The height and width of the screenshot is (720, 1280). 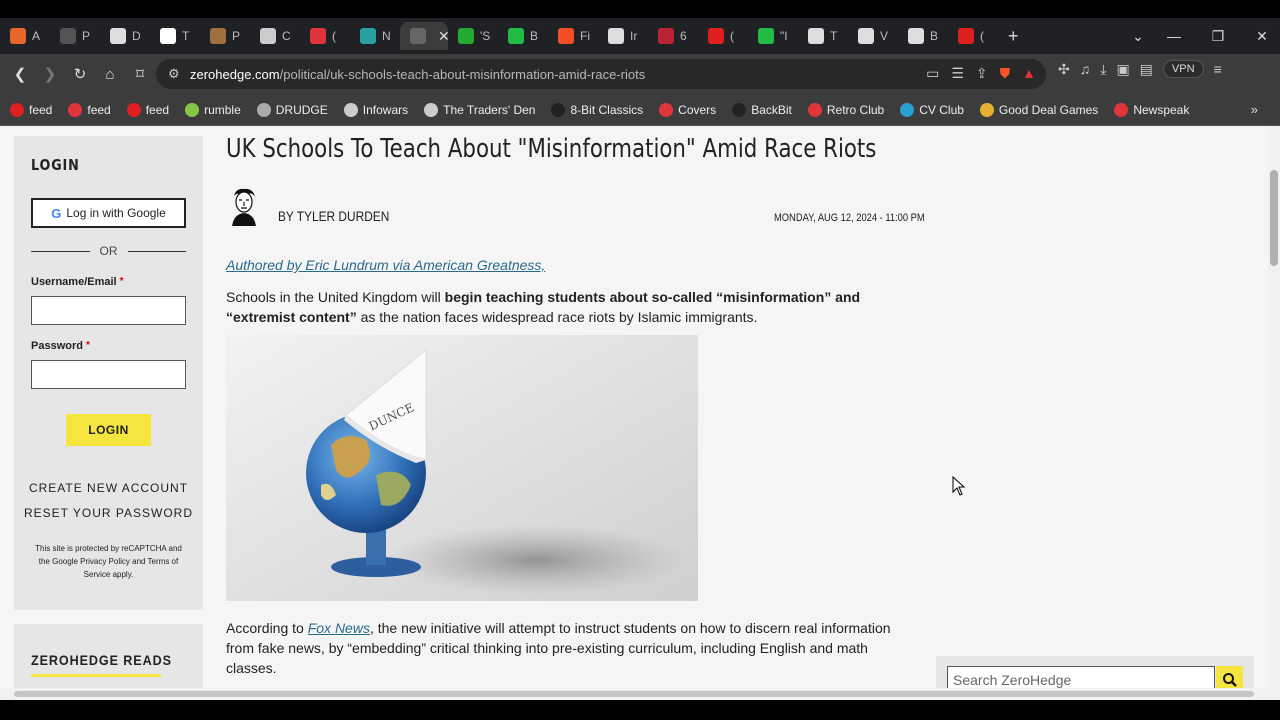 I want to click on bookmark-label: rumble, so click(x=222, y=109).